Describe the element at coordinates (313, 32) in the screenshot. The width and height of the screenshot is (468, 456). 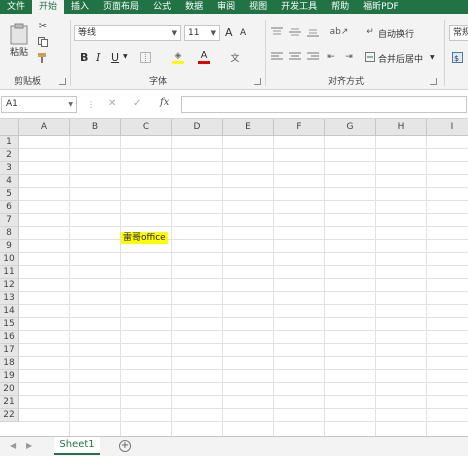
I see `bottom-align-icon` at that location.